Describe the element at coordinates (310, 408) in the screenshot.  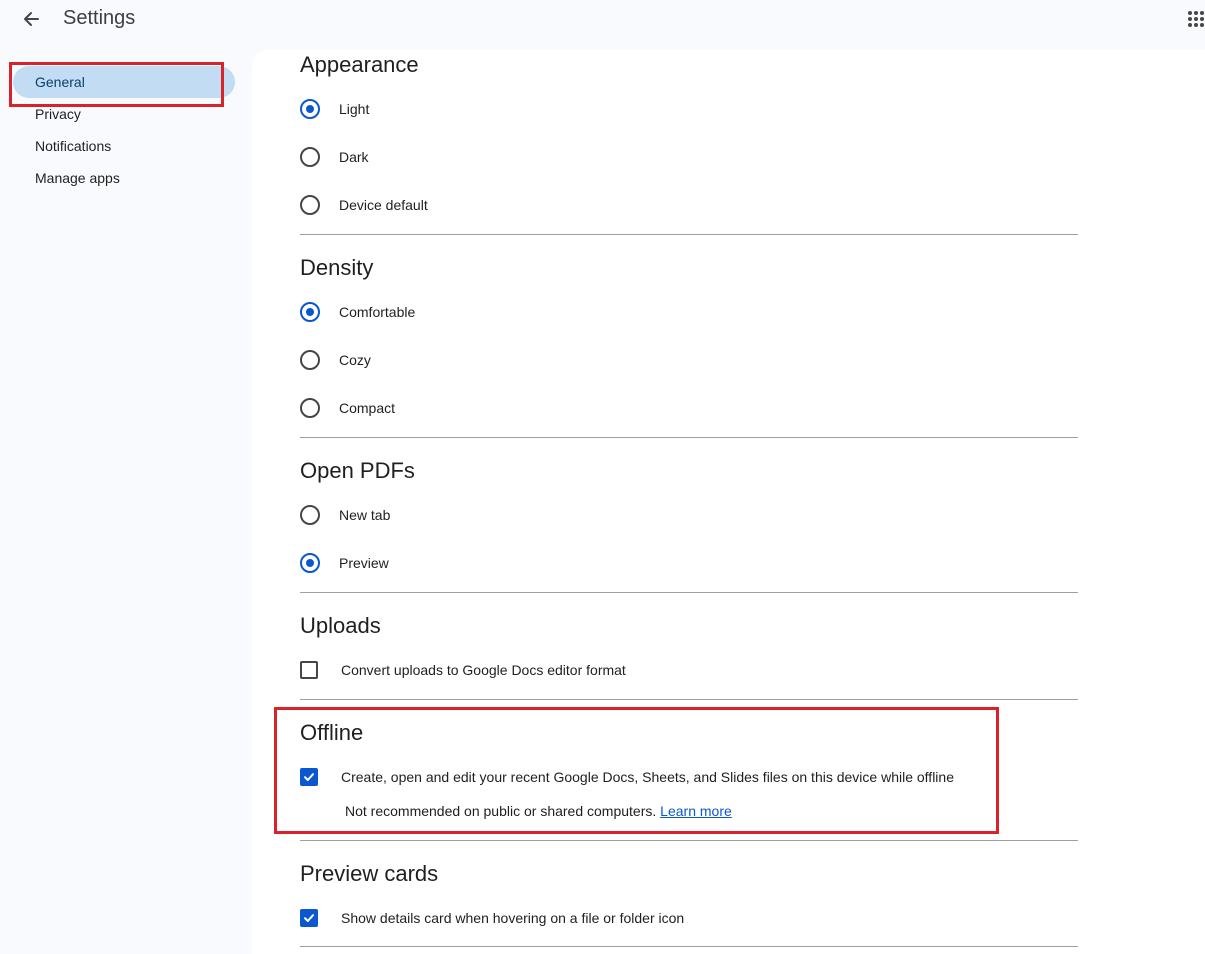
I see `radio-compact` at that location.